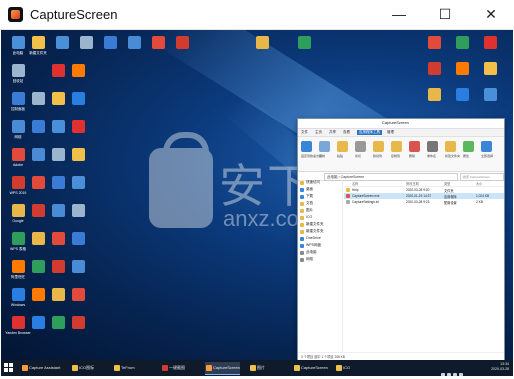 The width and height of the screenshot is (514, 379). I want to click on nav-item: WPS网盘, so click(320, 245).